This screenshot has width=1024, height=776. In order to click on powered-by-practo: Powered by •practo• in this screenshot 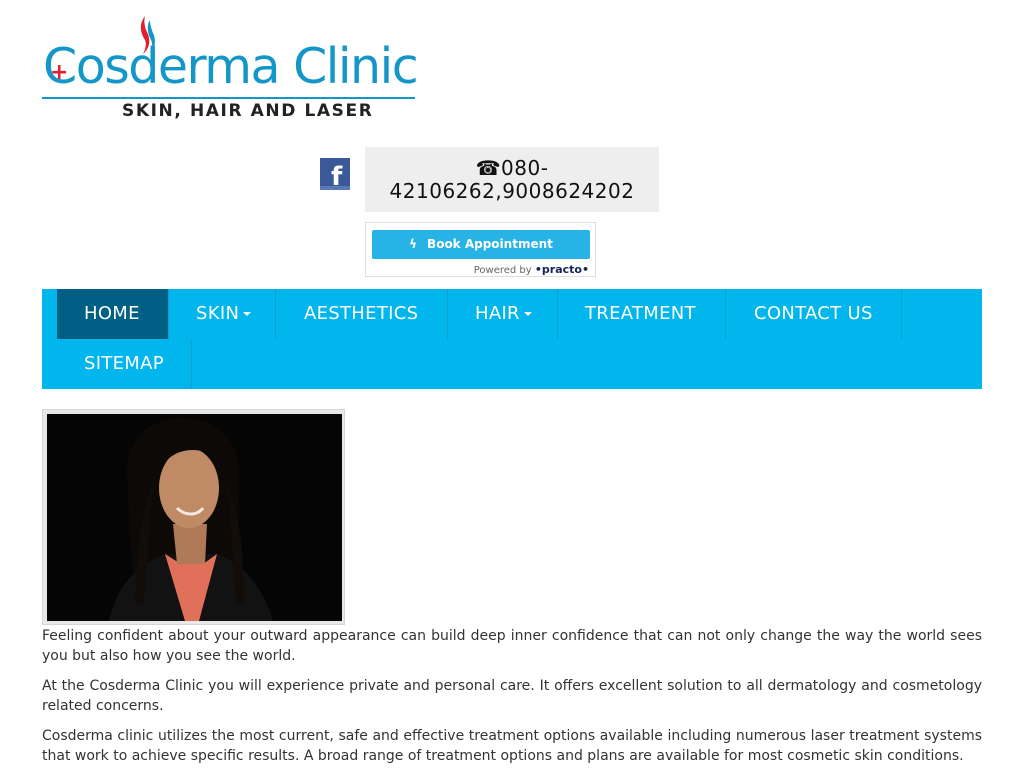, I will do `click(531, 269)`.